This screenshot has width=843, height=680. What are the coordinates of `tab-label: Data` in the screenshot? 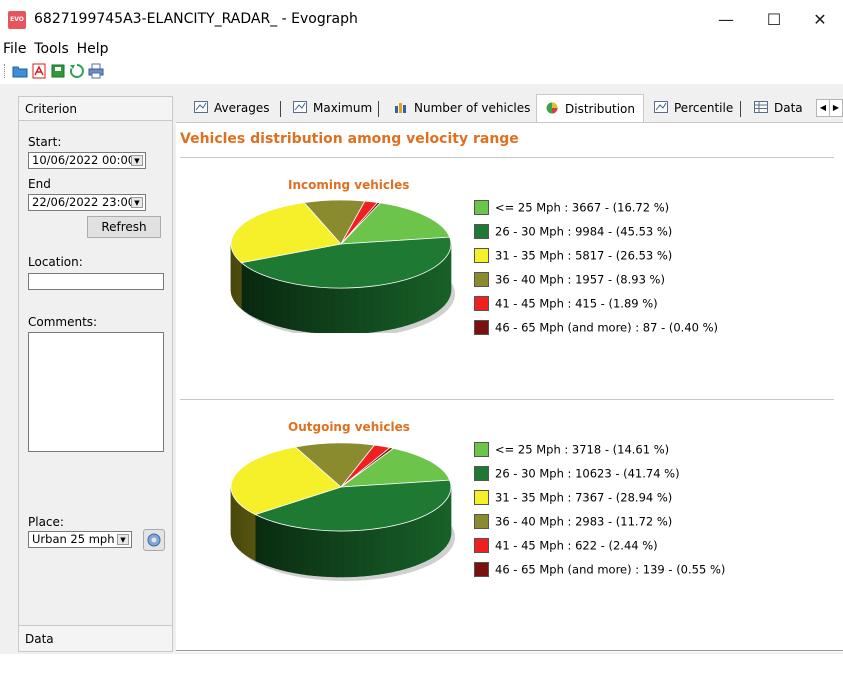 It's located at (788, 108).